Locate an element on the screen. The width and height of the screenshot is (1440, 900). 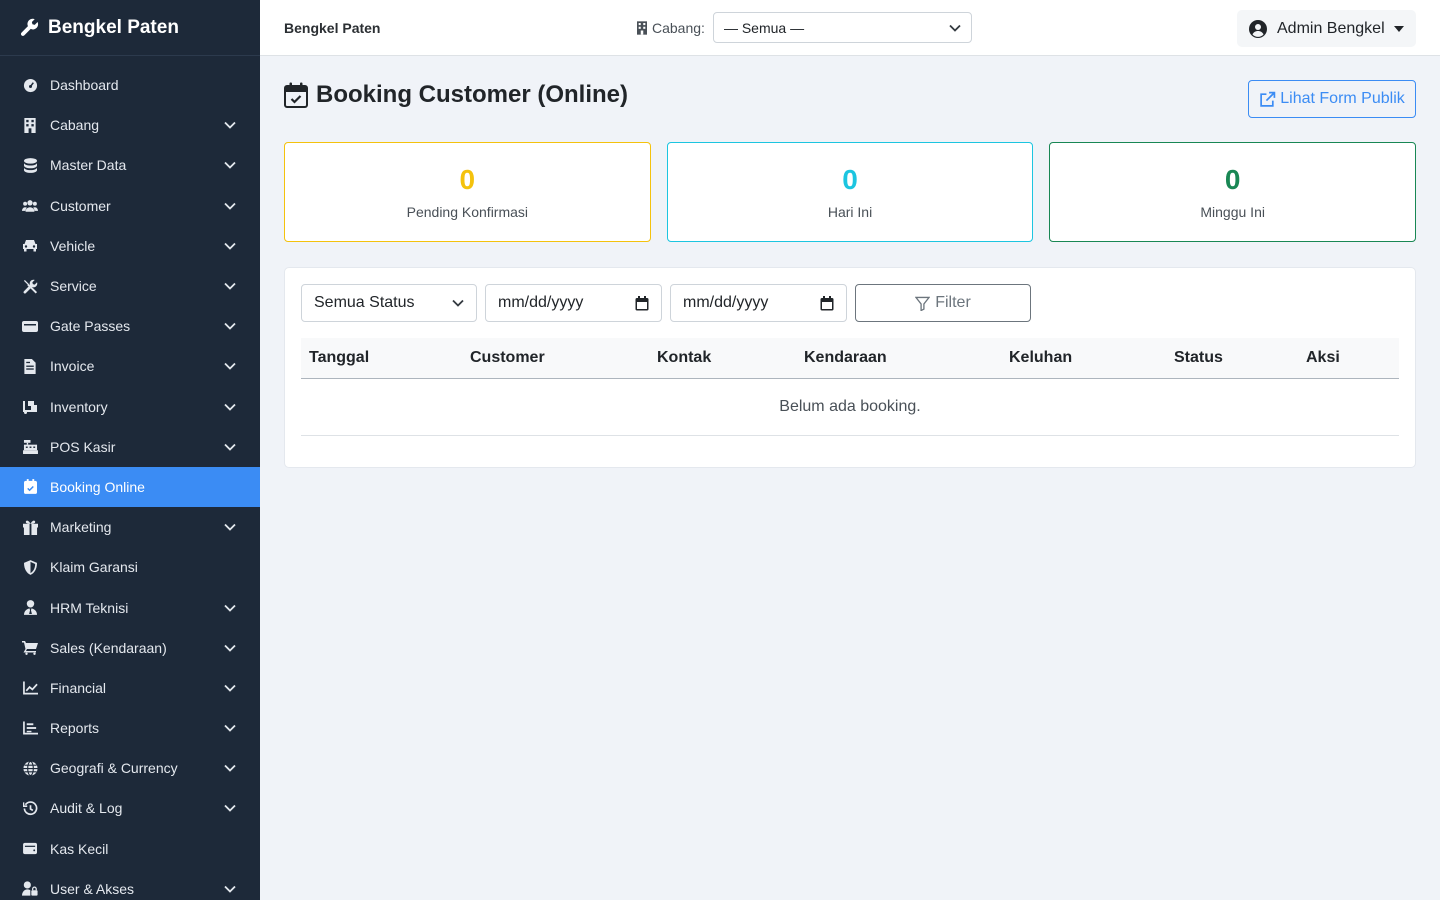
sidebar-item-label: Customer is located at coordinates (80, 205).